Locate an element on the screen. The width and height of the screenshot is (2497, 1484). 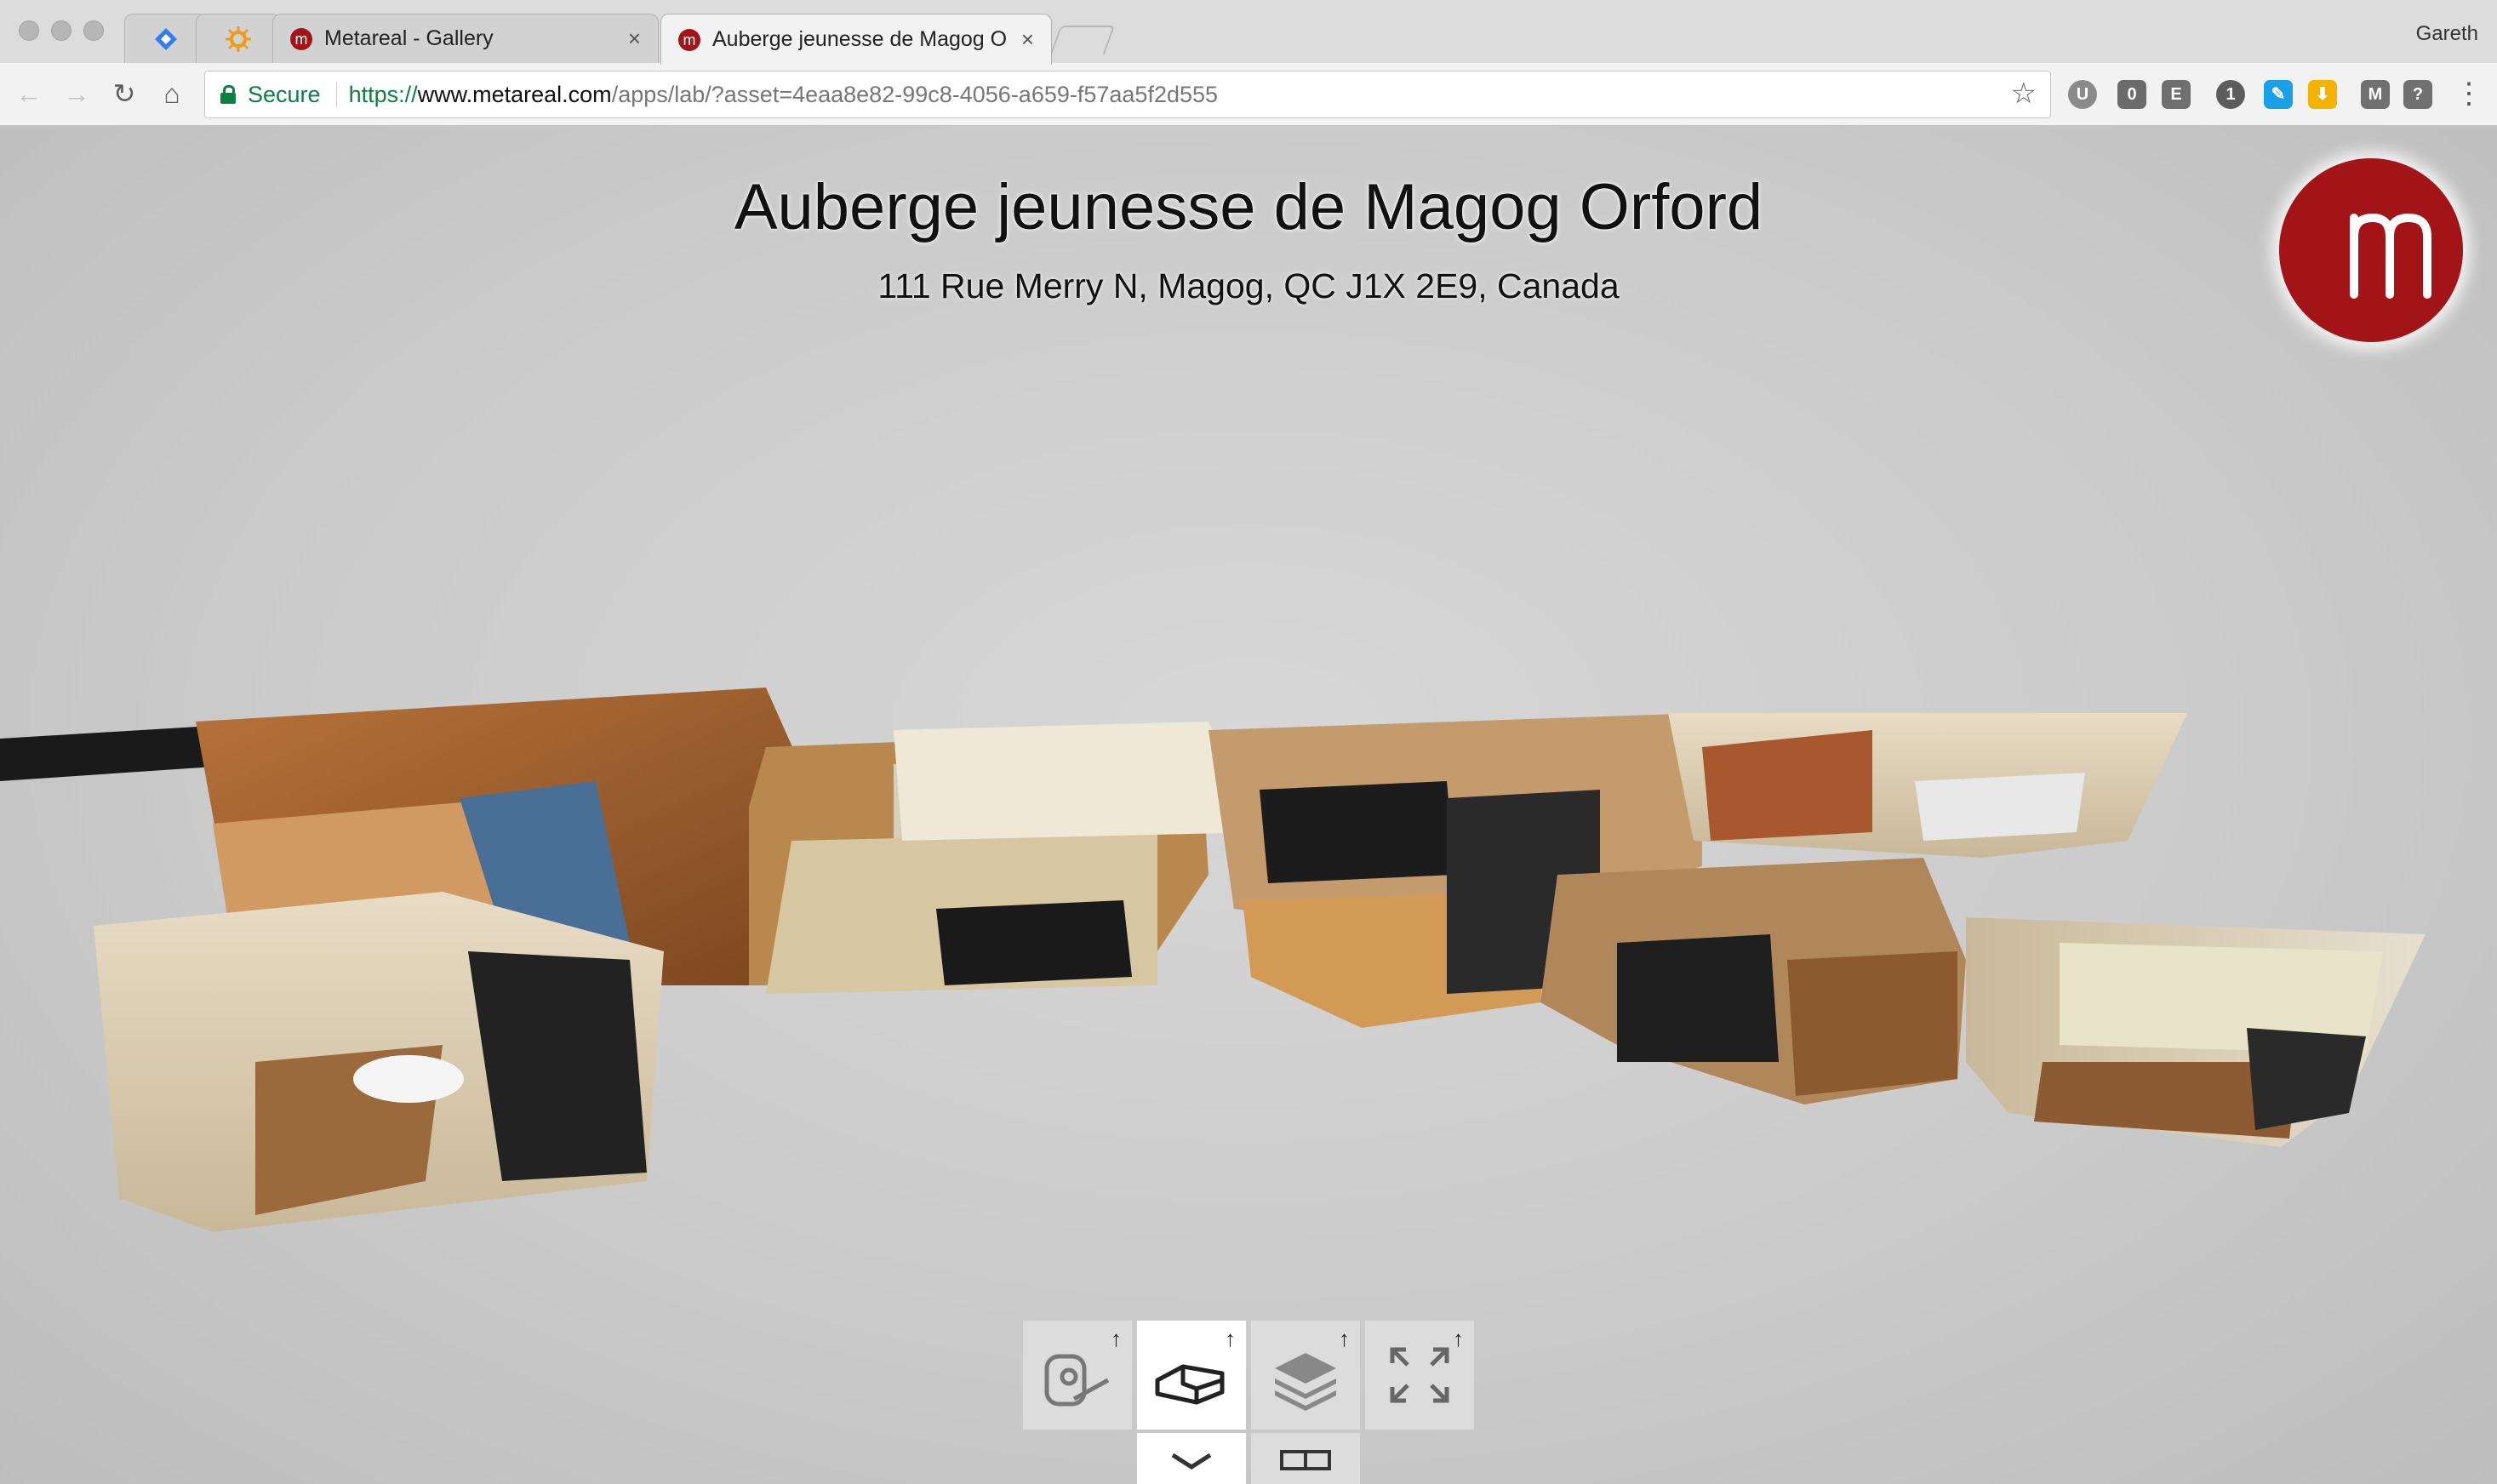
fullscreen-button: ↑ is located at coordinates (1420, 1375).